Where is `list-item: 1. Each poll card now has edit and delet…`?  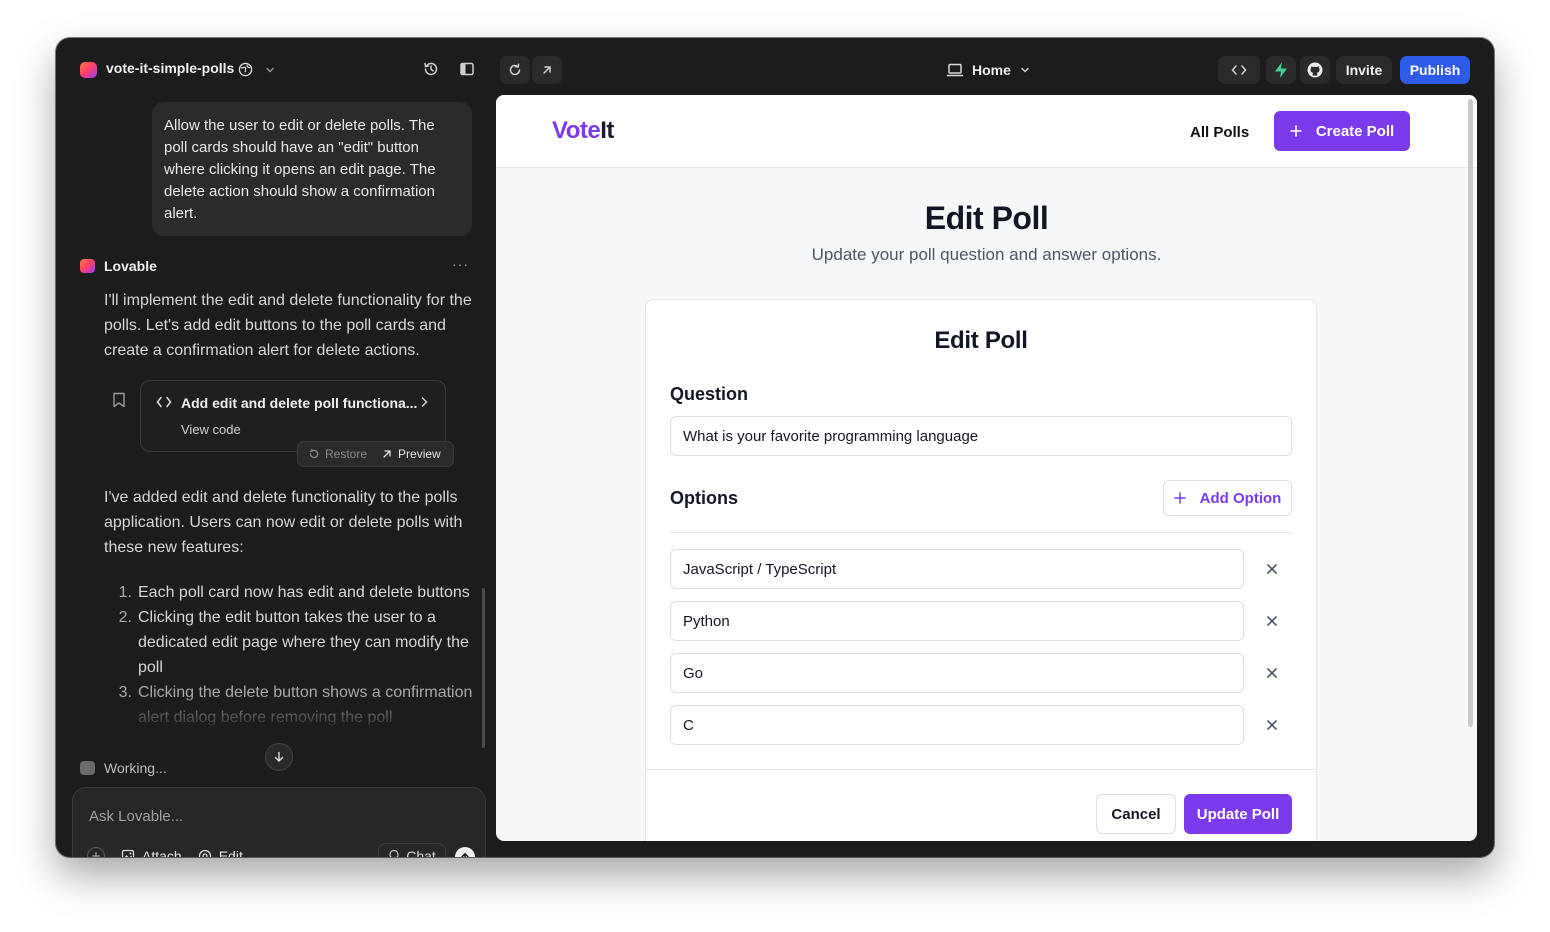
list-item: 1. Each poll card now has edit and delet… is located at coordinates (298, 592).